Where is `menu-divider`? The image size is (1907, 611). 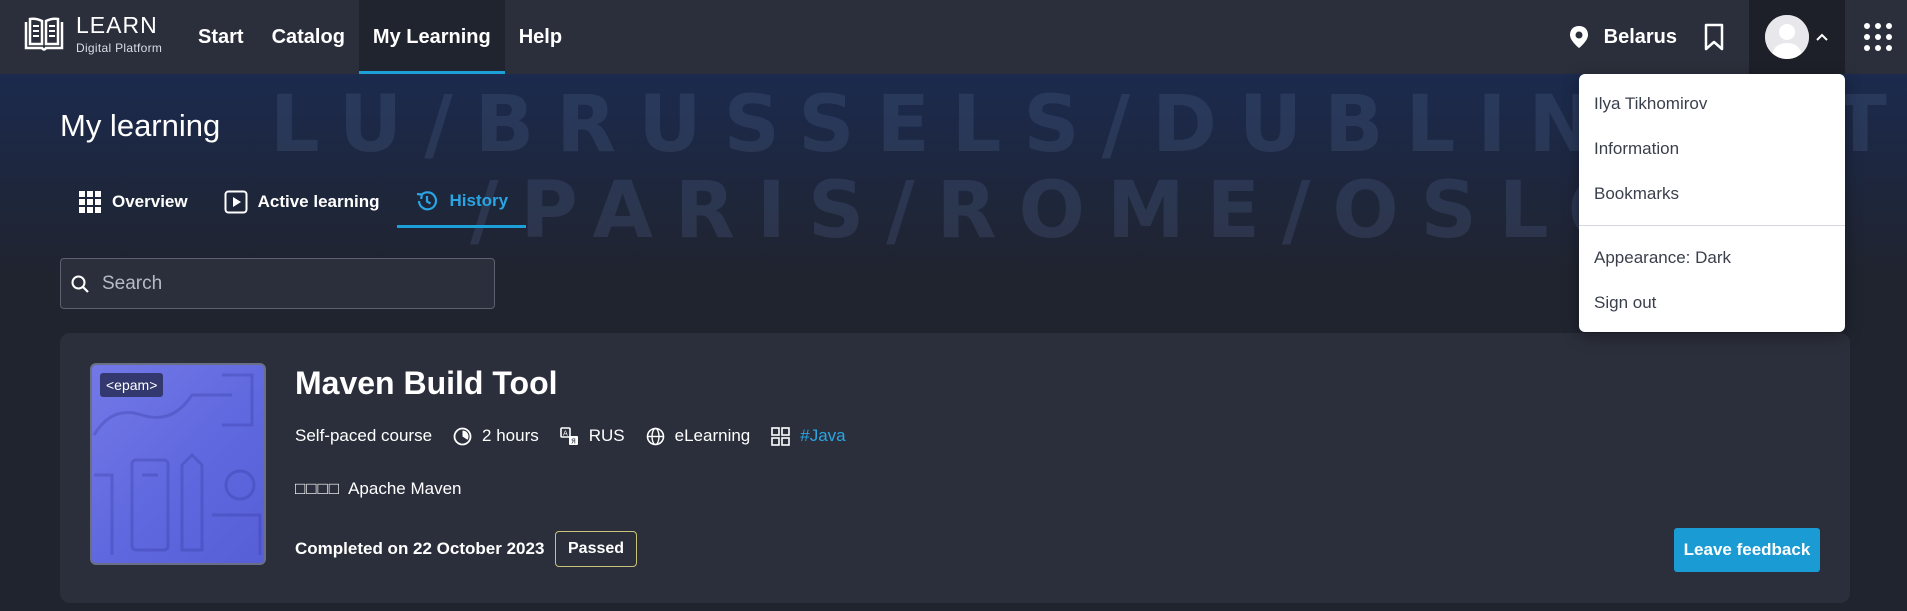
menu-divider is located at coordinates (1712, 225).